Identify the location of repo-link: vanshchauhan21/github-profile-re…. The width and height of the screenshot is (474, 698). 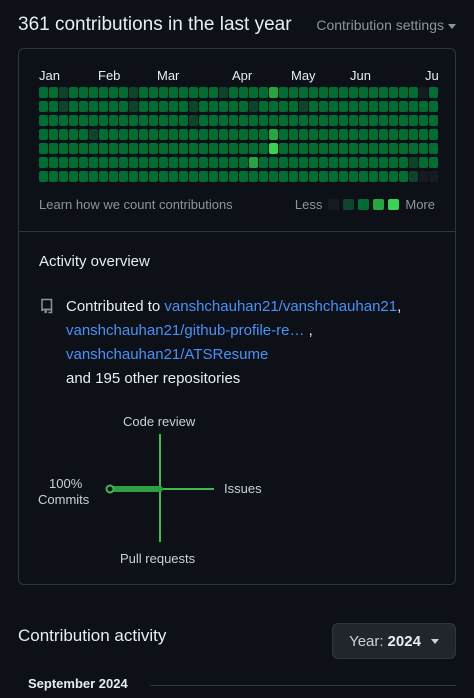
(185, 330).